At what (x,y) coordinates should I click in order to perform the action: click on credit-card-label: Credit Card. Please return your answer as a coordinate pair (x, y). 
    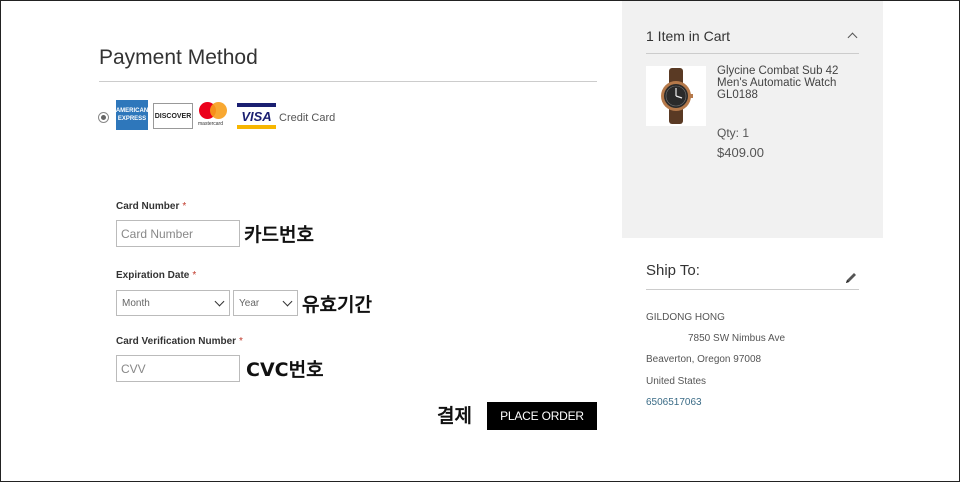
    Looking at the image, I should click on (307, 118).